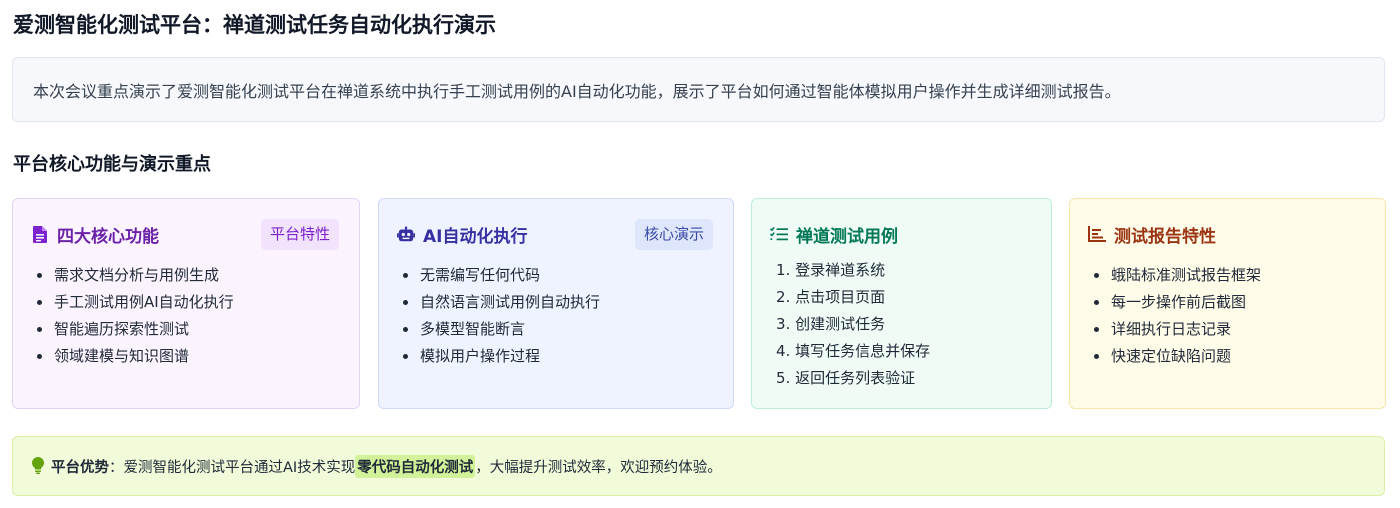 This screenshot has height=508, width=1400. I want to click on card-header: 测试报告特性, so click(1152, 234).